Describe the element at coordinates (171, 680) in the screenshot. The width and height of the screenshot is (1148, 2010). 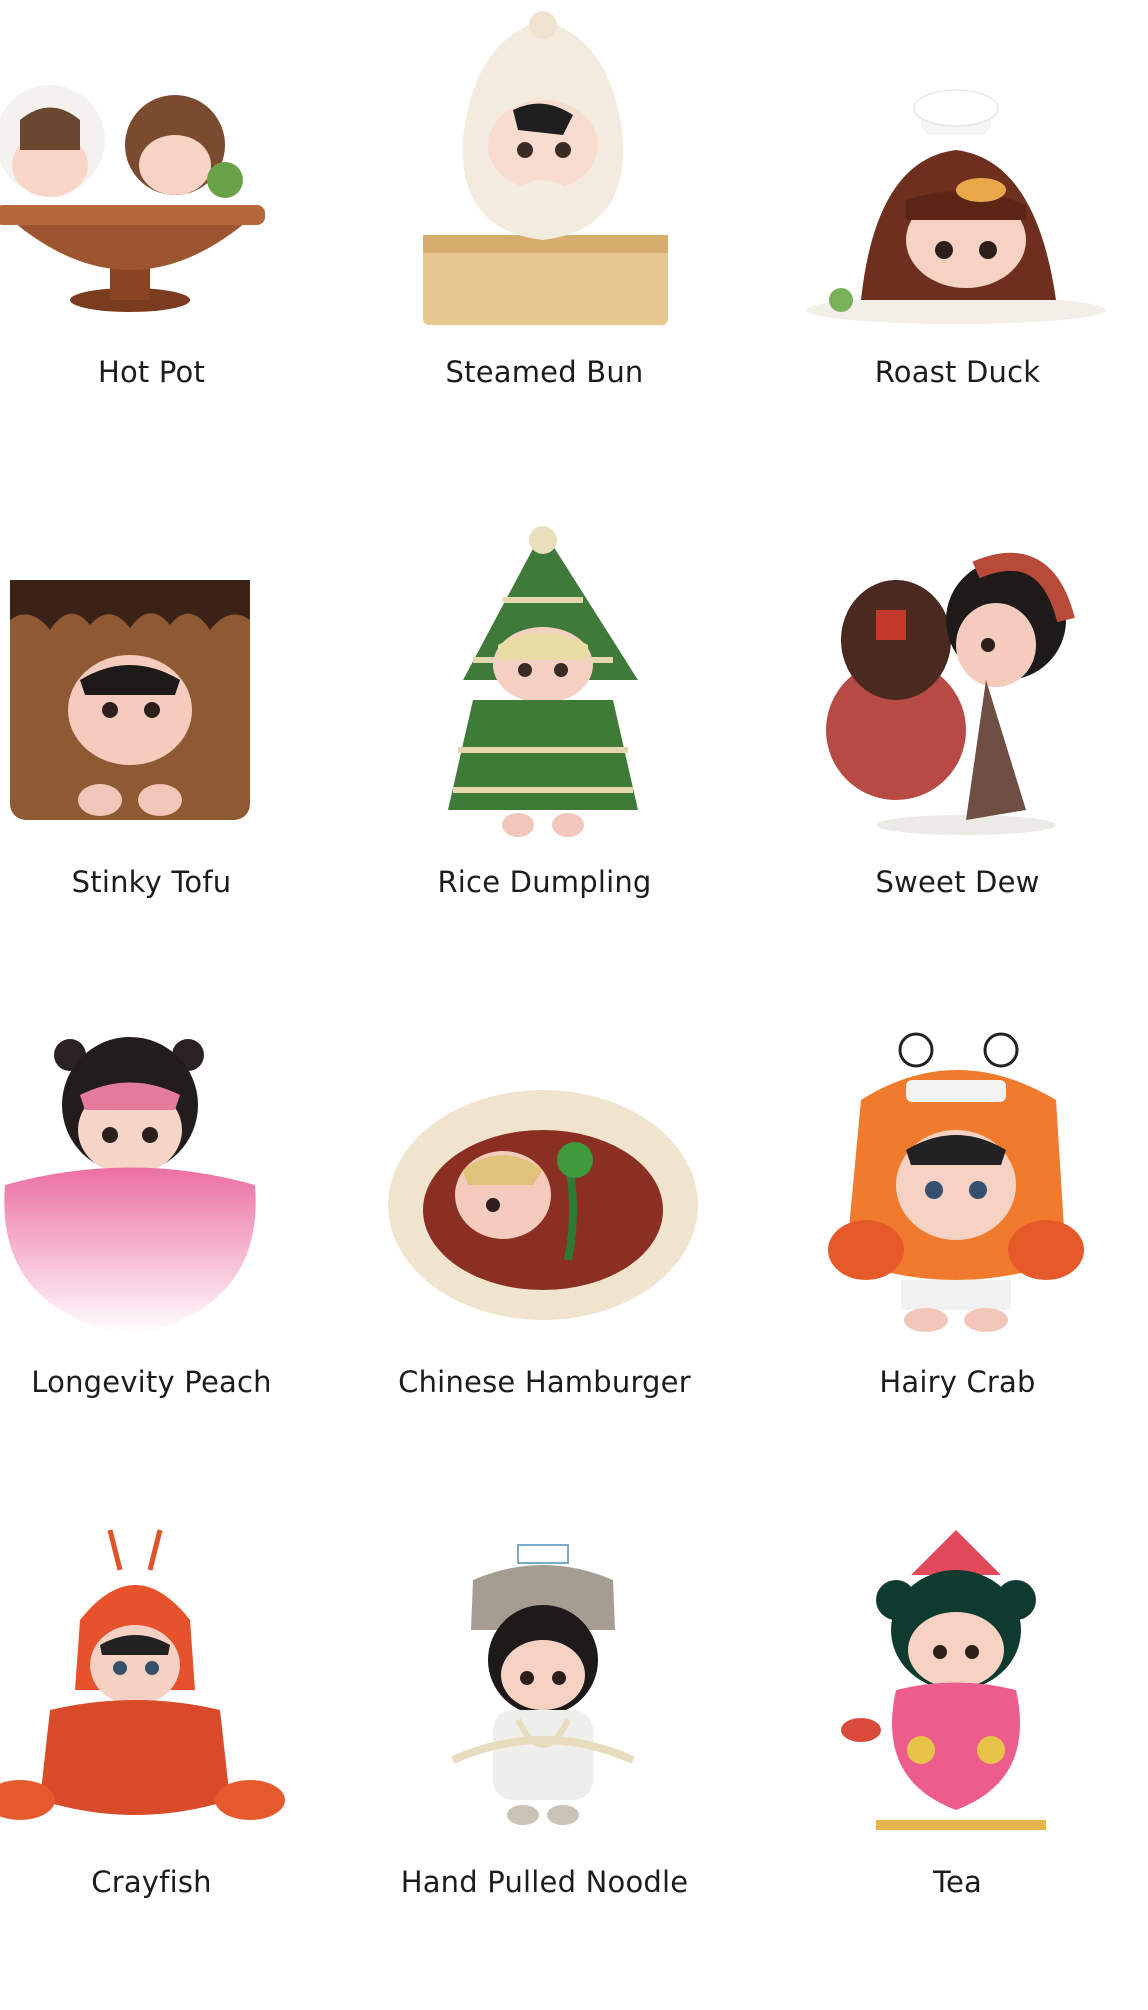
I see `figure-image-stinky-tofu` at that location.